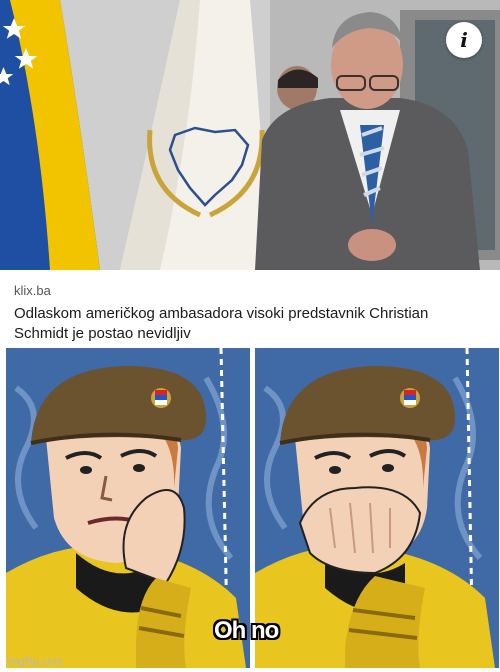 The height and width of the screenshot is (672, 500). I want to click on article-source: klix.ba, so click(32, 290).